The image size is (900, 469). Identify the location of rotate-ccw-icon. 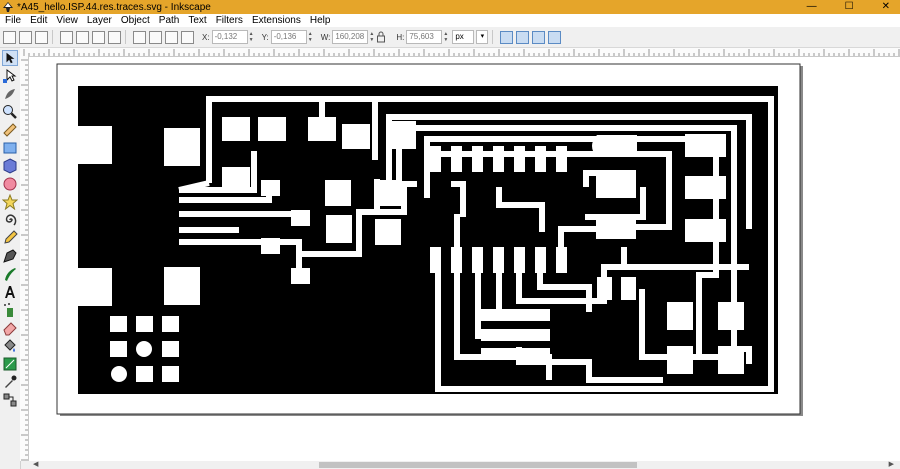
(66, 37).